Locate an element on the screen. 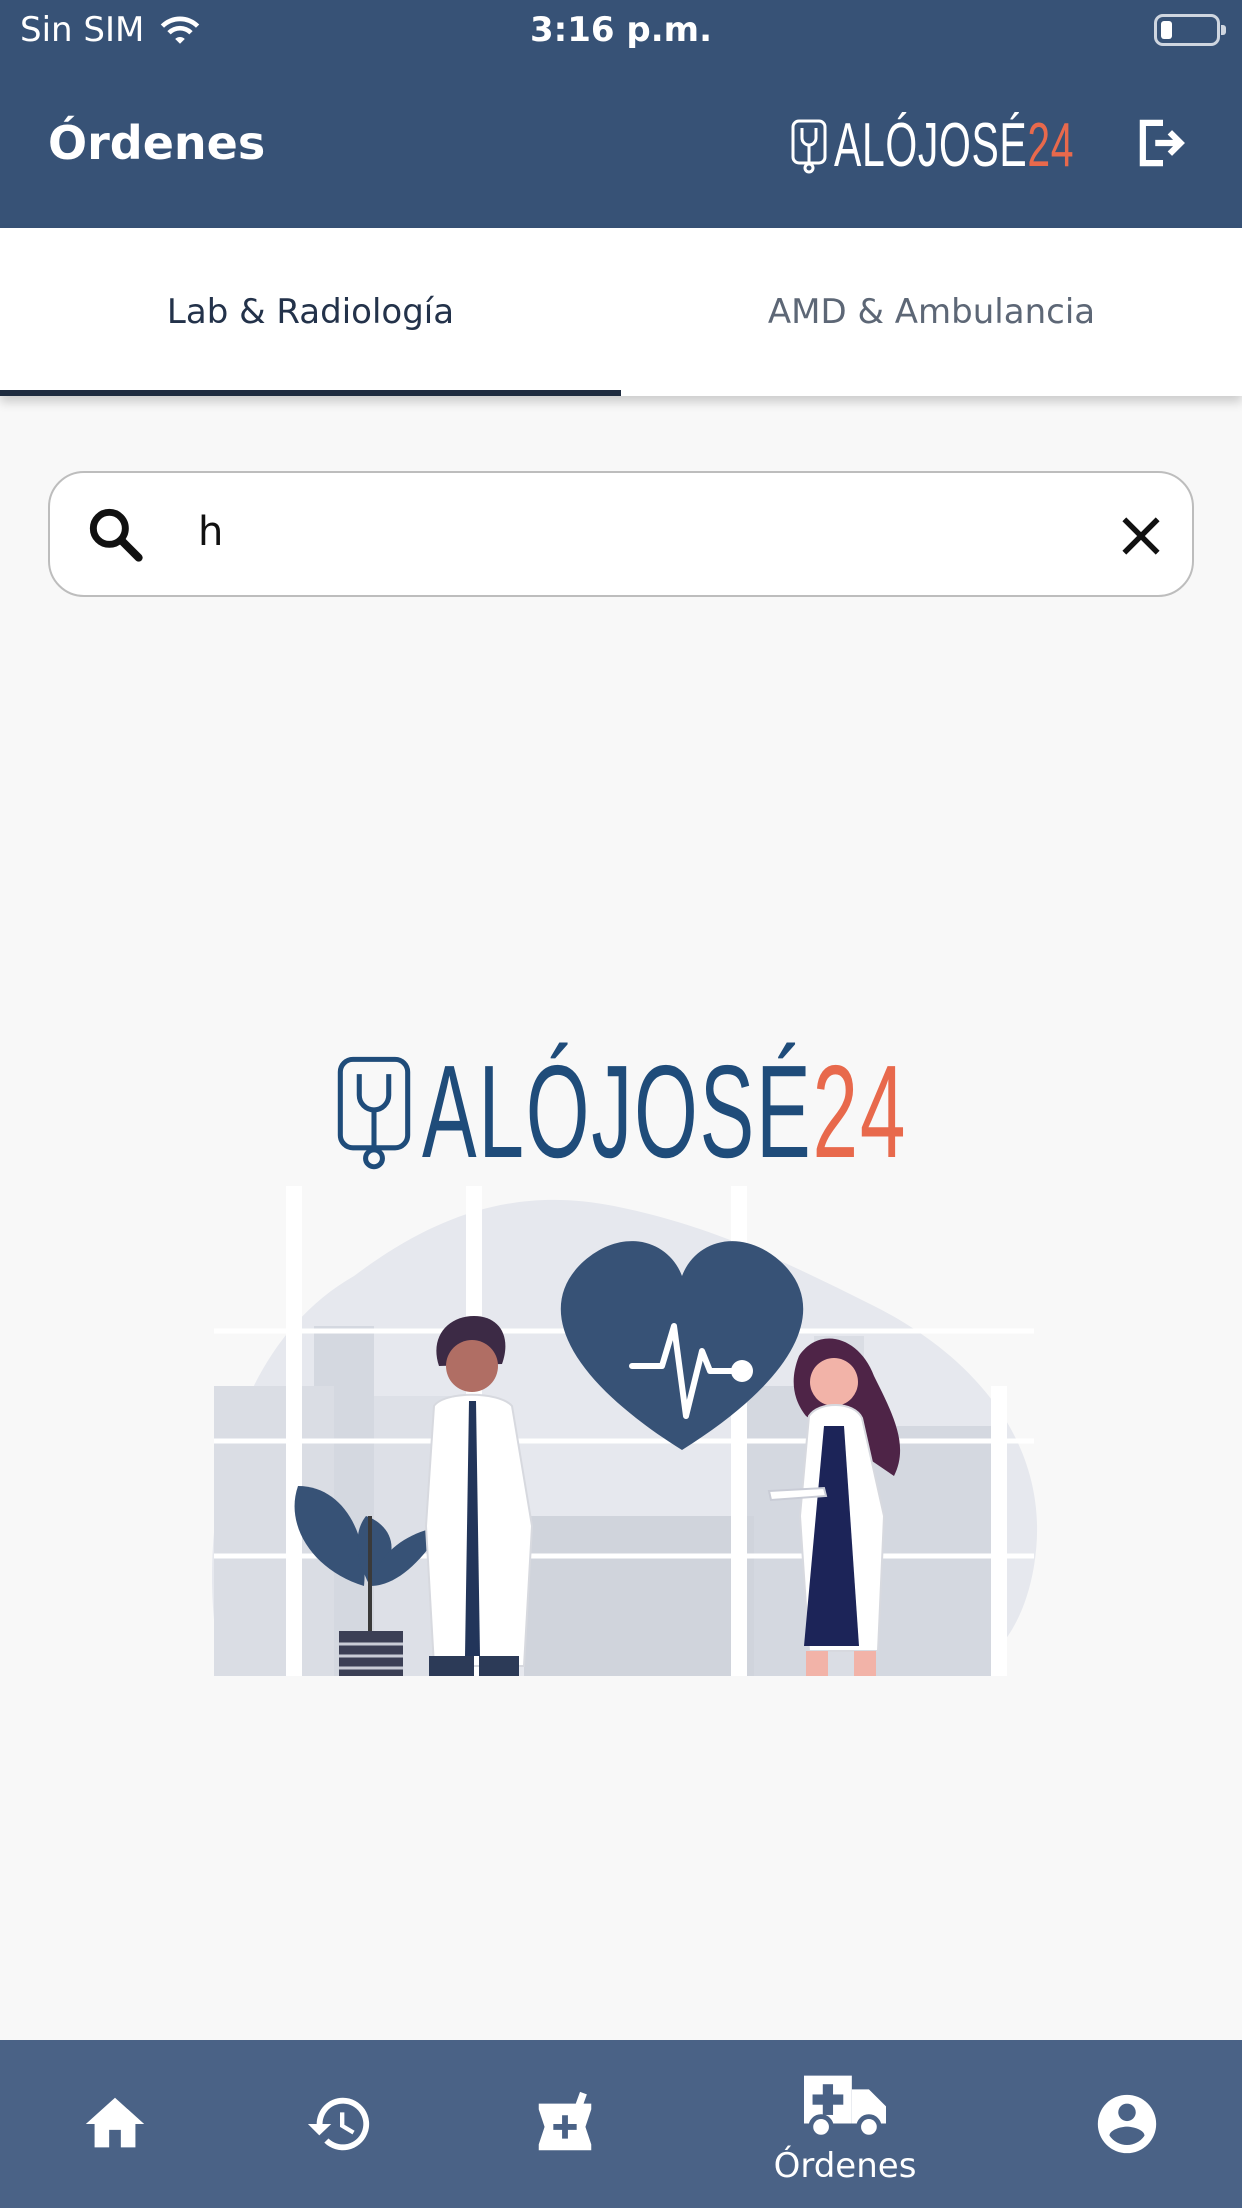  hero-logo: ALÓJOSÉ24 is located at coordinates (769, 1111).